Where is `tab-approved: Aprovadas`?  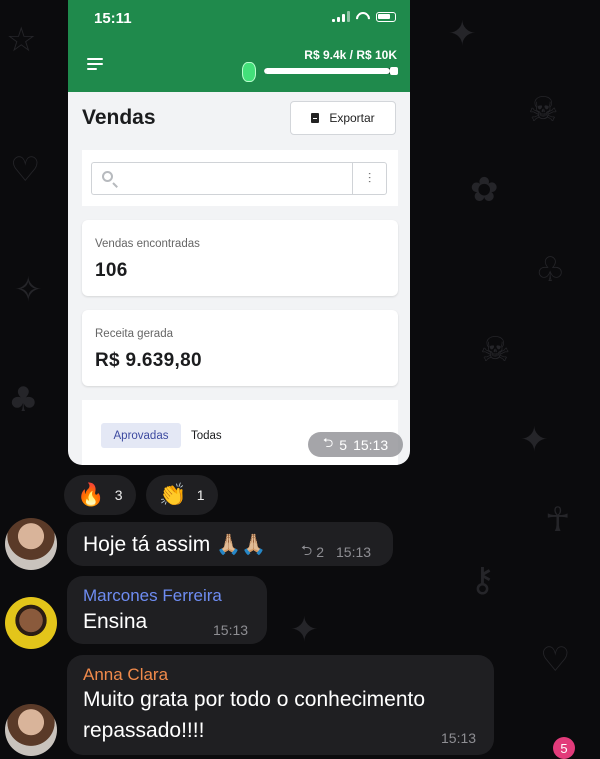 tab-approved: Aprovadas is located at coordinates (141, 435).